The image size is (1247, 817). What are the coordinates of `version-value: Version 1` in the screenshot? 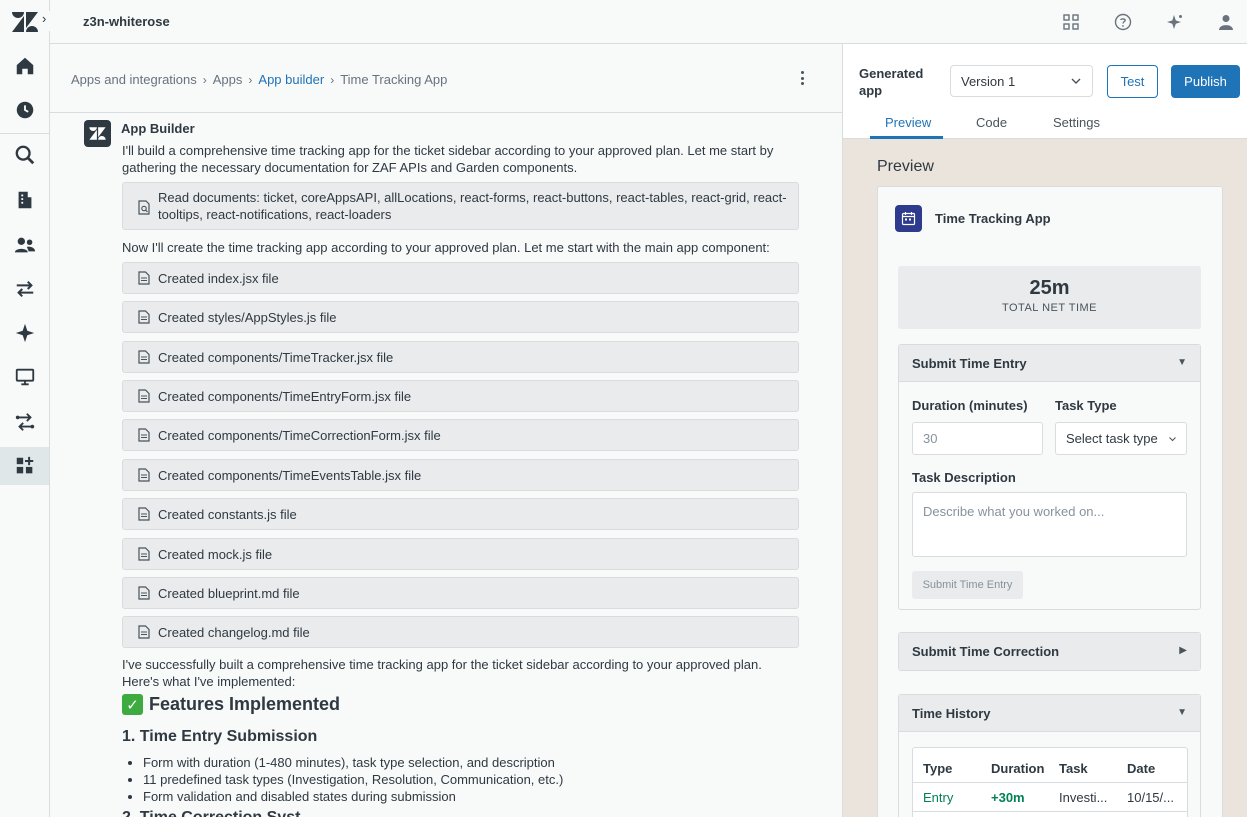 It's located at (988, 81).